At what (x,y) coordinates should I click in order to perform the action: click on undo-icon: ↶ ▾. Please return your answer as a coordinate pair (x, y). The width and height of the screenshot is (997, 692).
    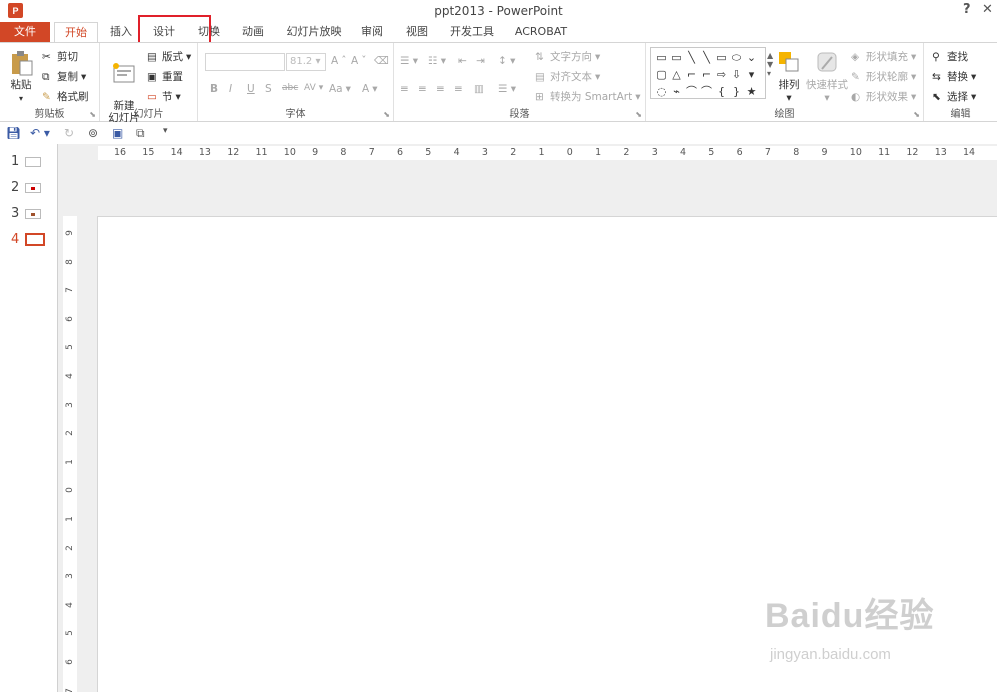
    Looking at the image, I should click on (40, 133).